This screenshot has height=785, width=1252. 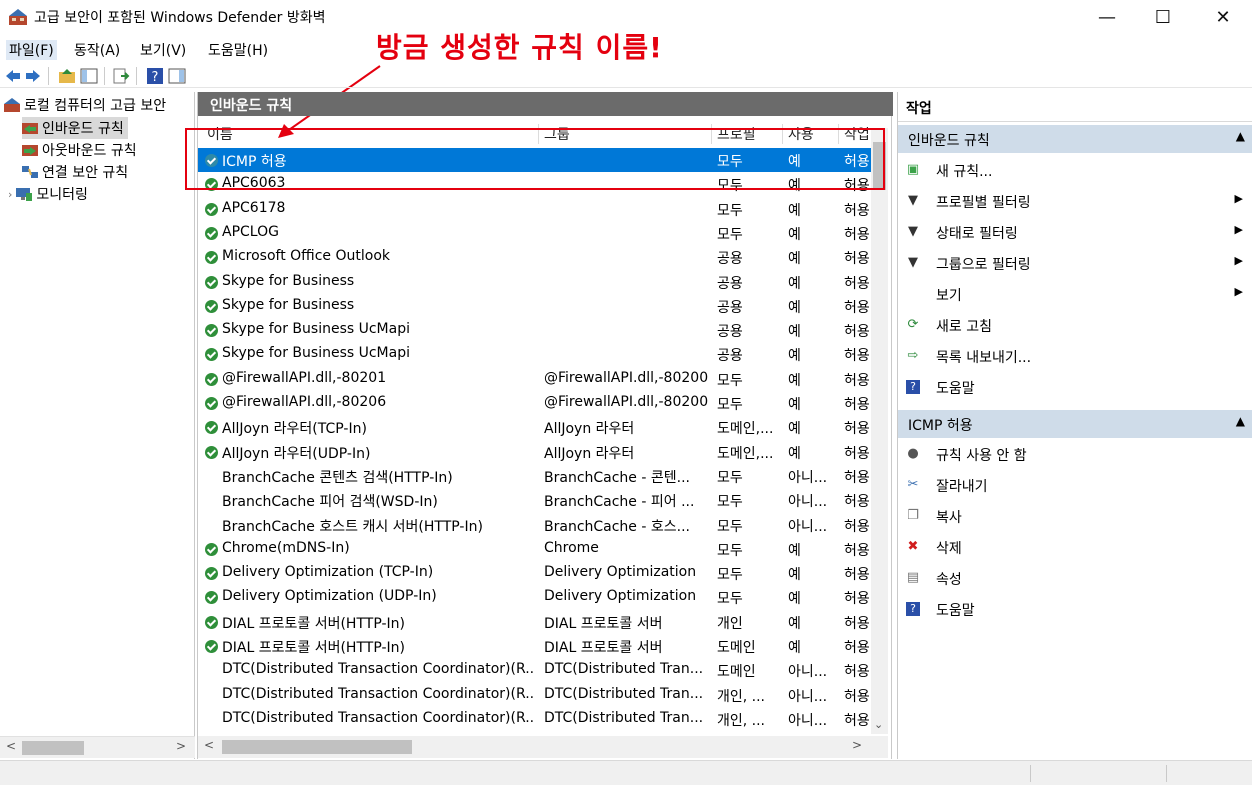 What do you see at coordinates (730, 623) in the screenshot?
I see `rule-profile-cell: 개인` at bounding box center [730, 623].